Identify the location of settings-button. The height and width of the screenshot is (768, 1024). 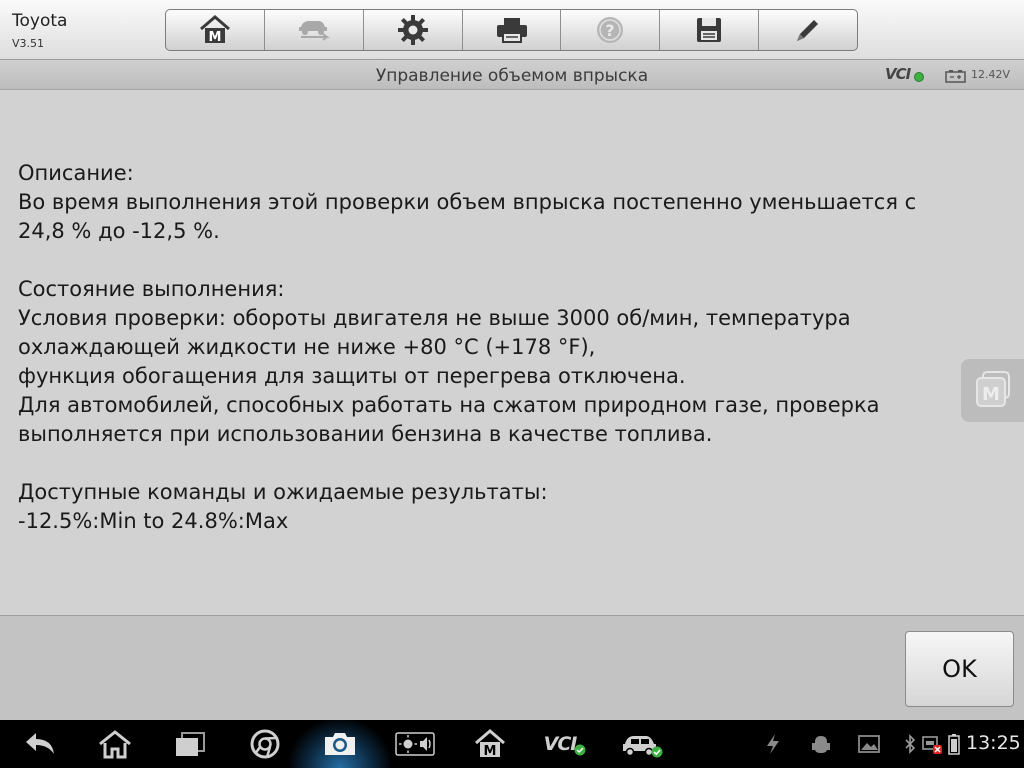
(413, 30).